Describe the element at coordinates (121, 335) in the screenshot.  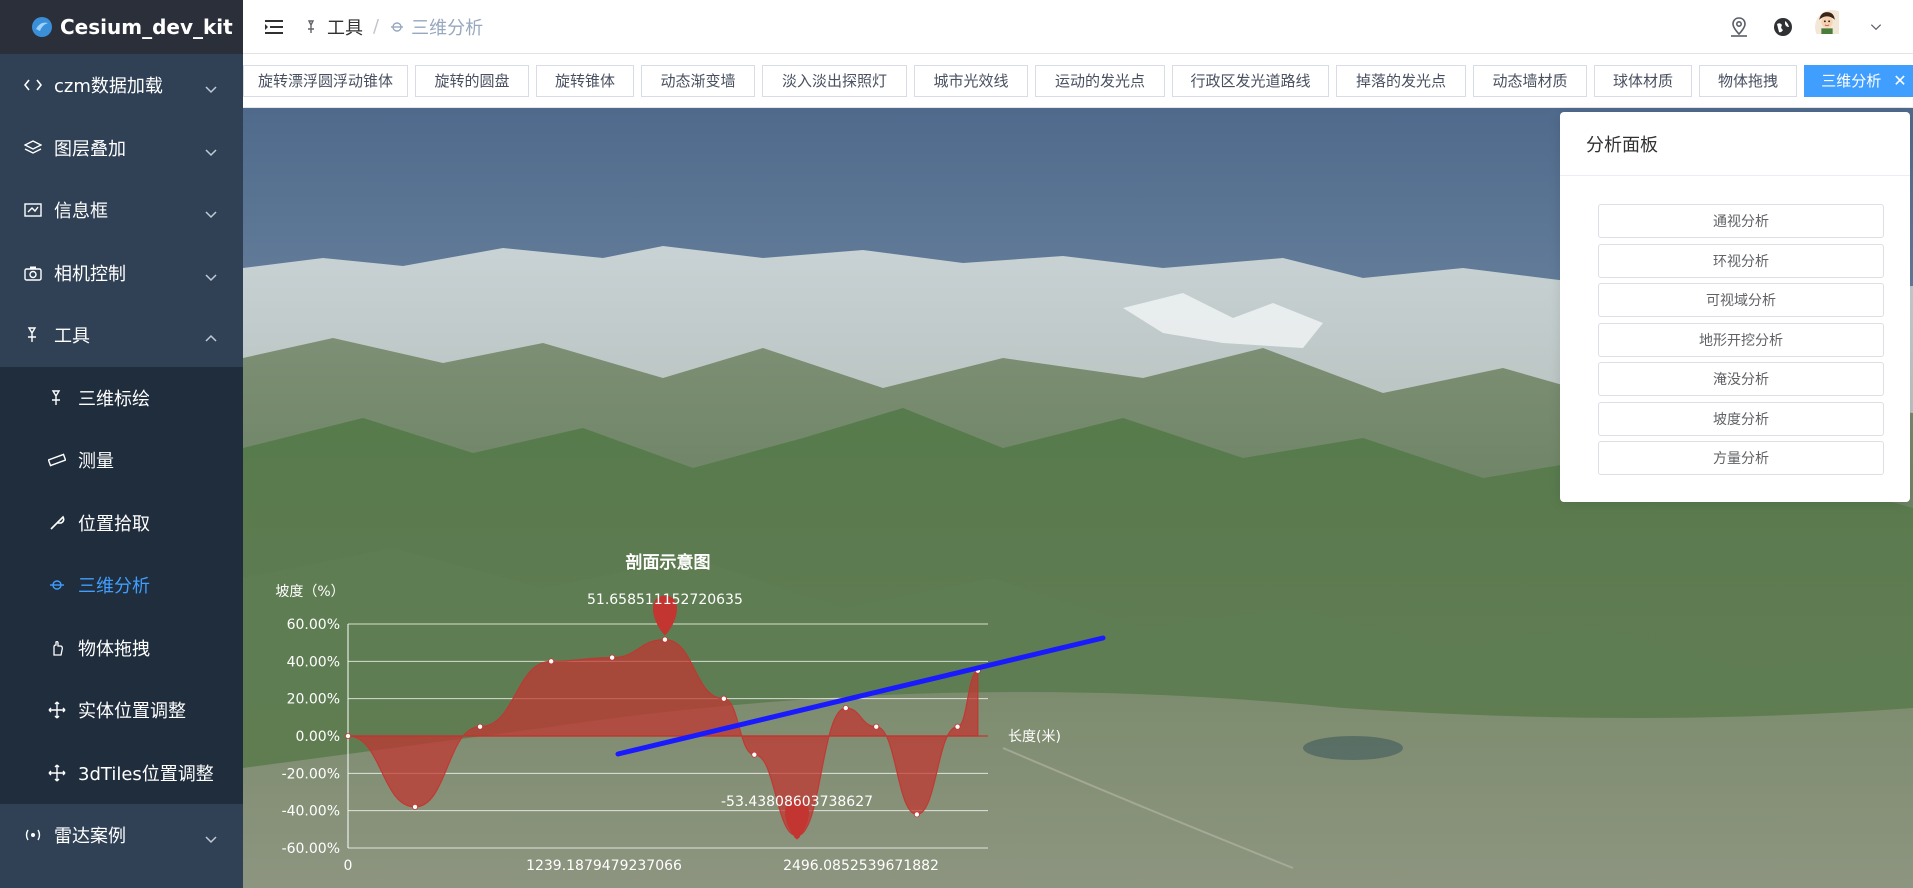
I see `sidebar-item: 工具` at that location.